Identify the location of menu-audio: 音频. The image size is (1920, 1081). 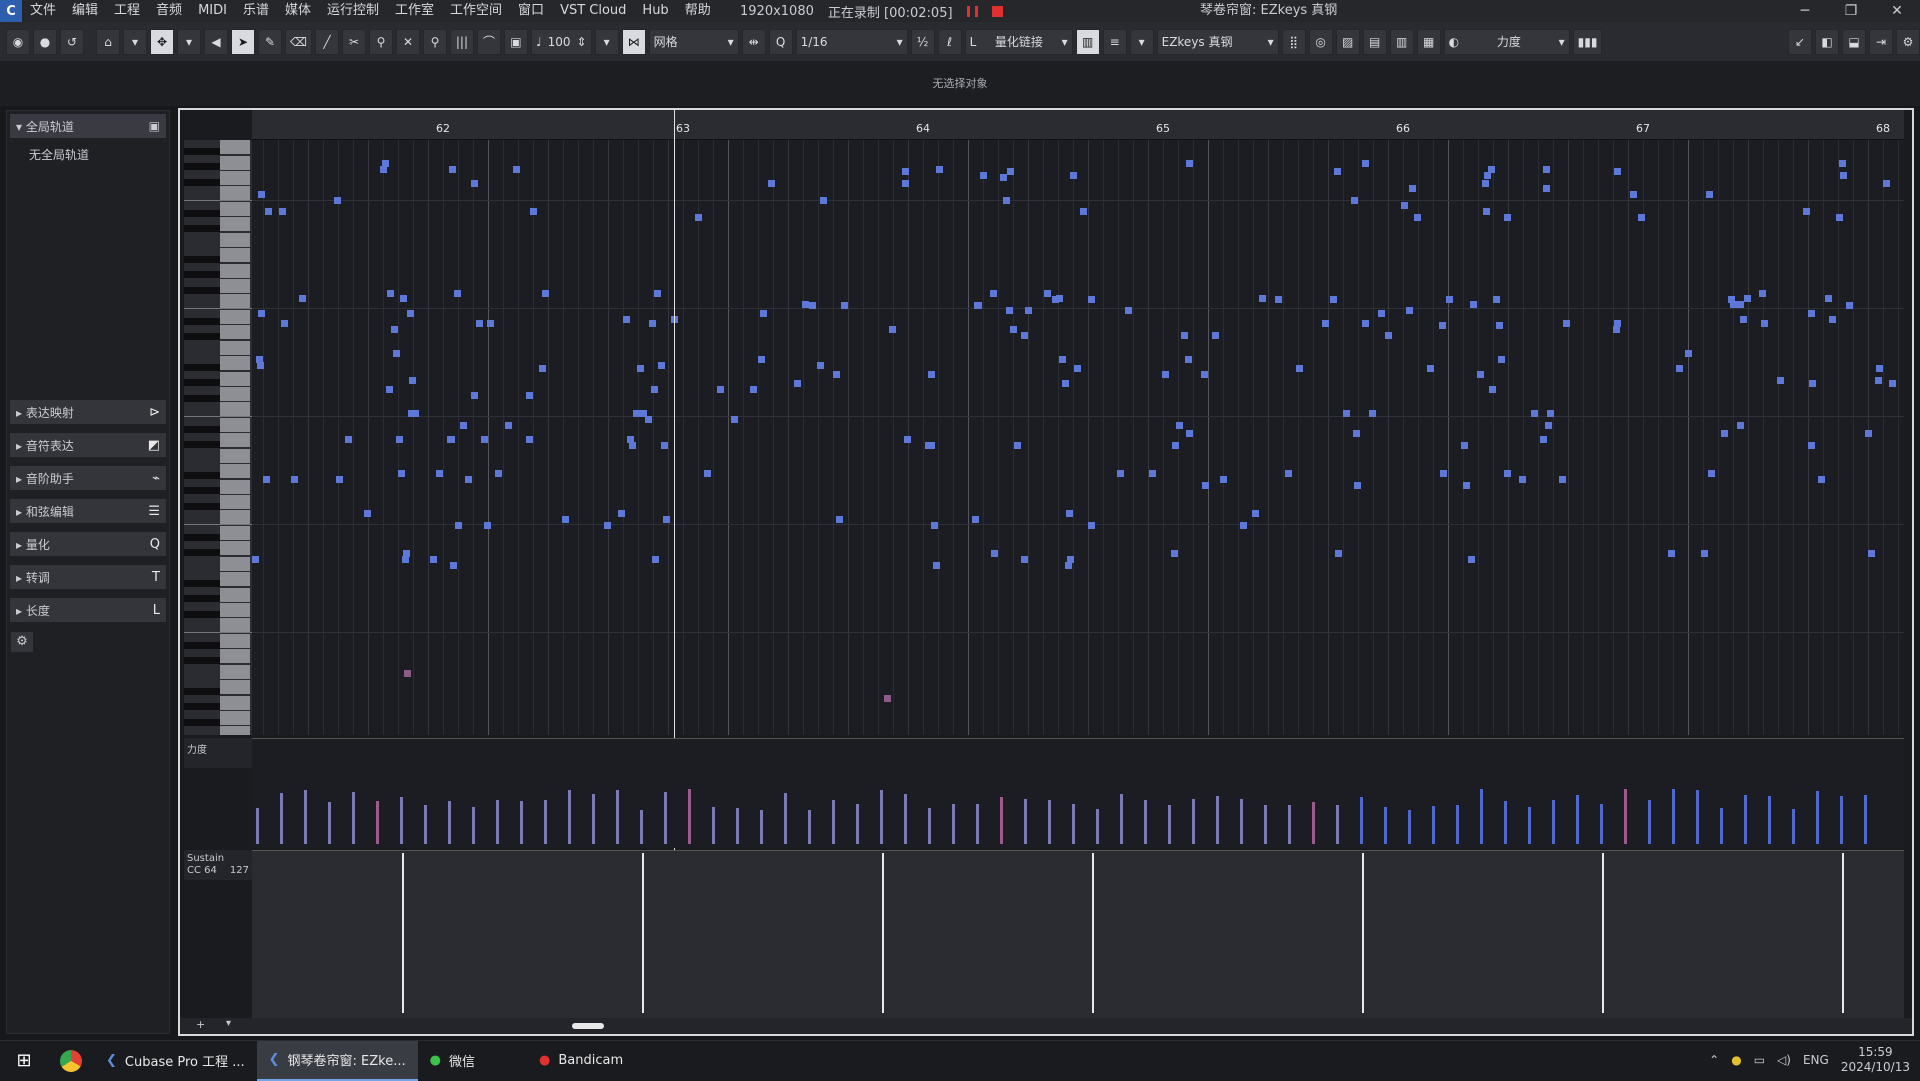
(169, 11).